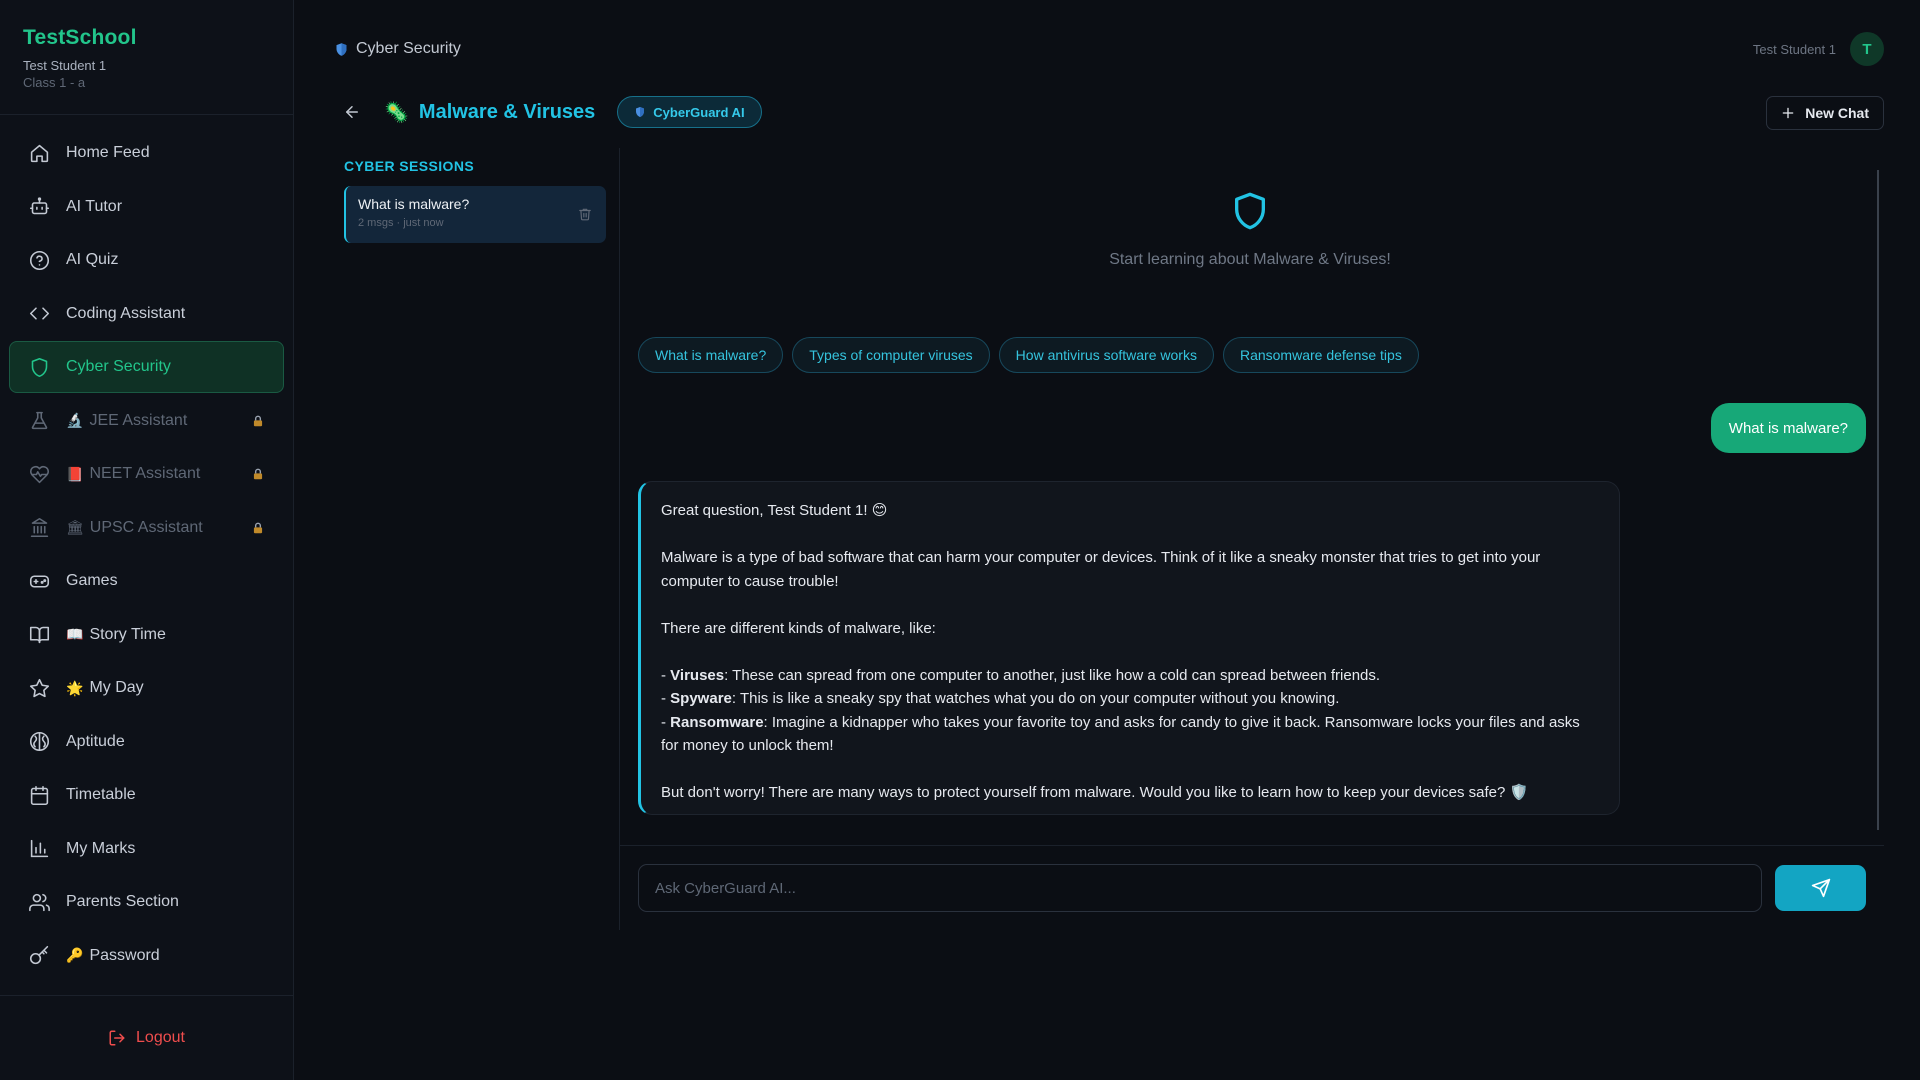  I want to click on breadcrumb: Cyber Security, so click(397, 49).